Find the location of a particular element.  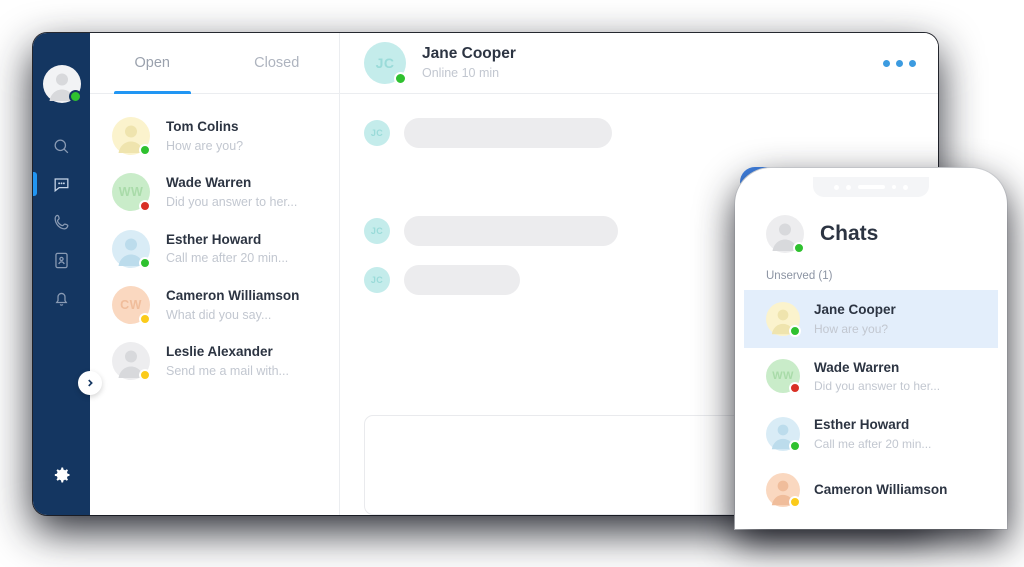

tab-closed: Closed is located at coordinates (277, 63).